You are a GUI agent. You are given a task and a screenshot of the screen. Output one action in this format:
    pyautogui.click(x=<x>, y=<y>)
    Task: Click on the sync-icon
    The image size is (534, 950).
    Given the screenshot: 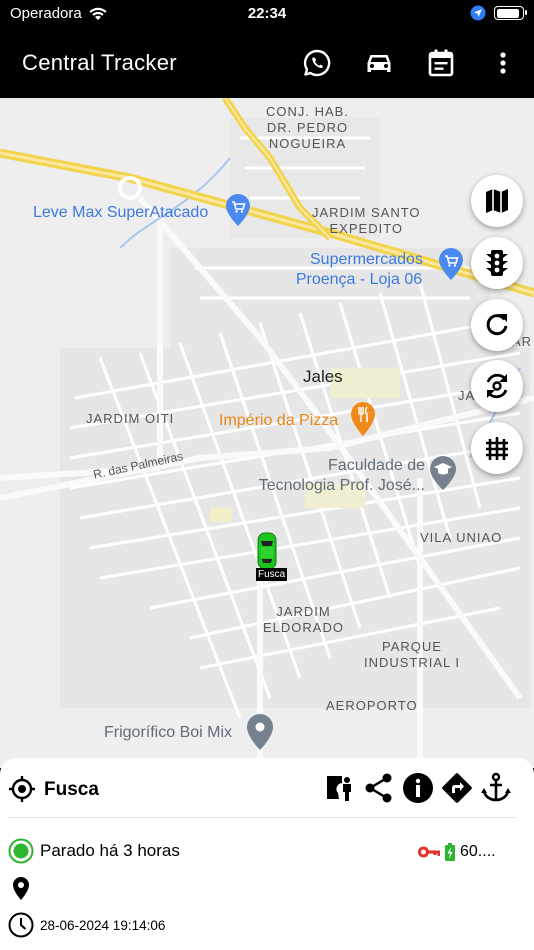 What is the action you would take?
    pyautogui.click(x=497, y=386)
    